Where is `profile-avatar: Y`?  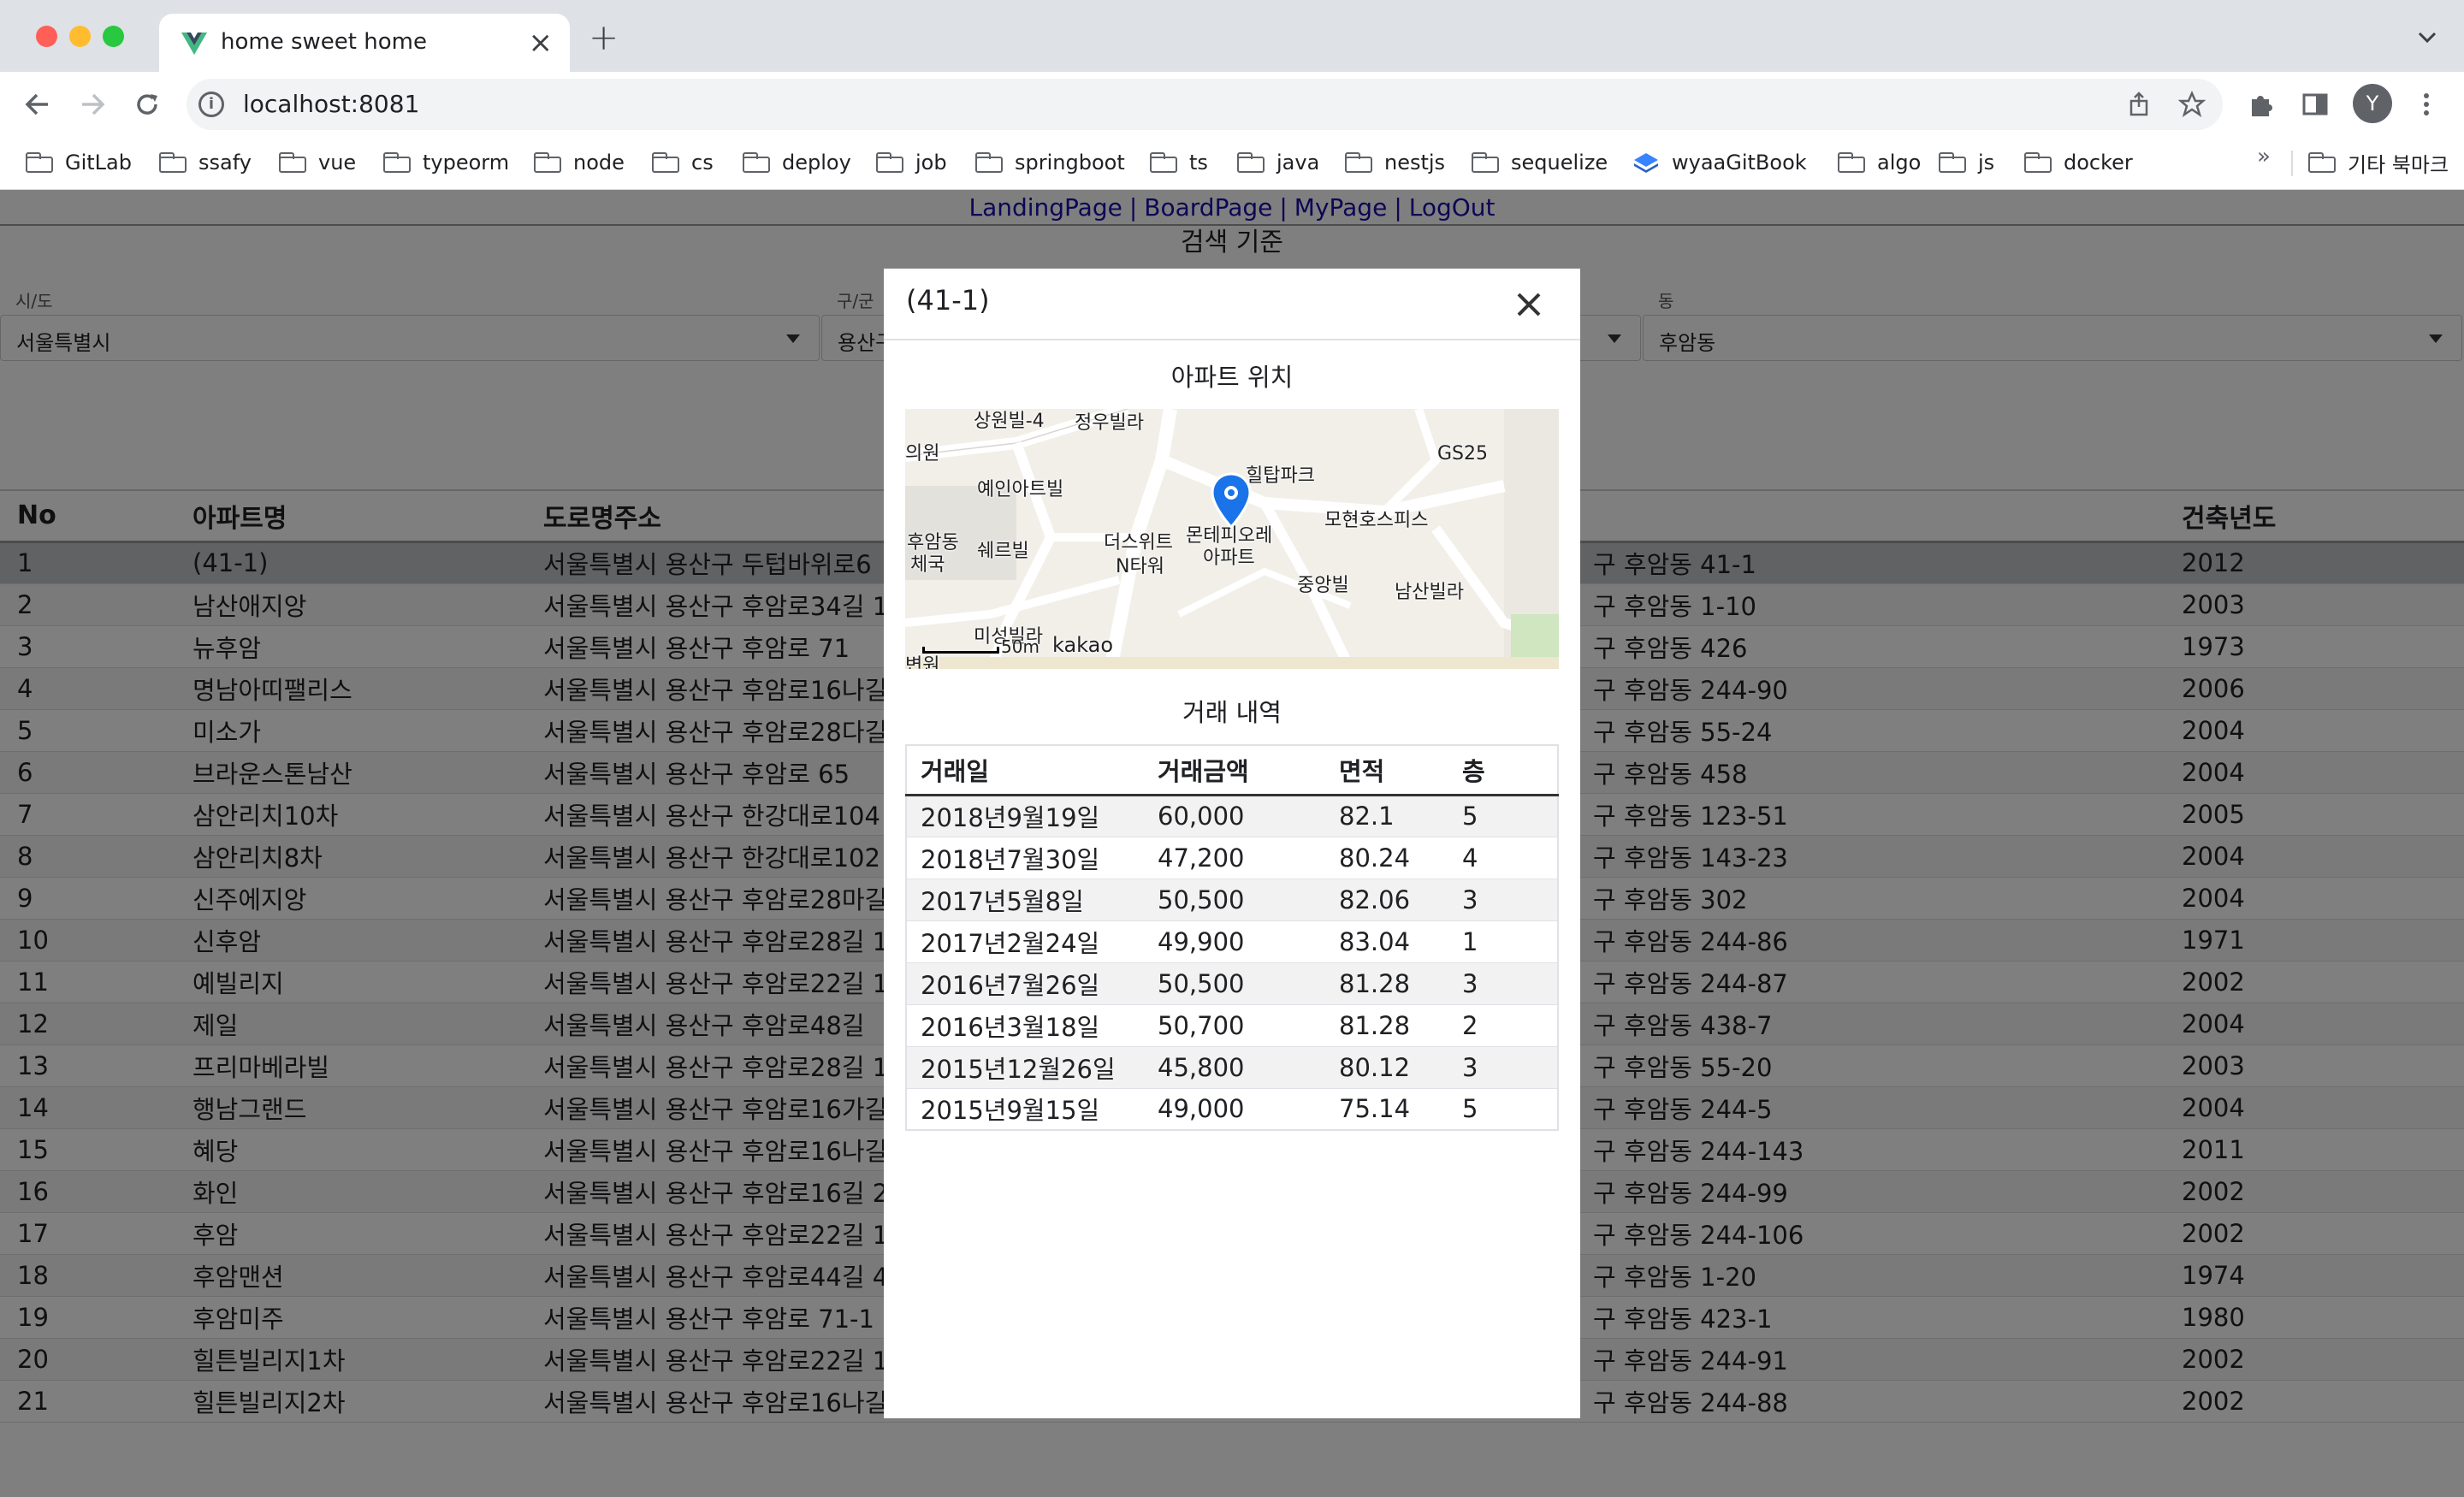 profile-avatar: Y is located at coordinates (2372, 103).